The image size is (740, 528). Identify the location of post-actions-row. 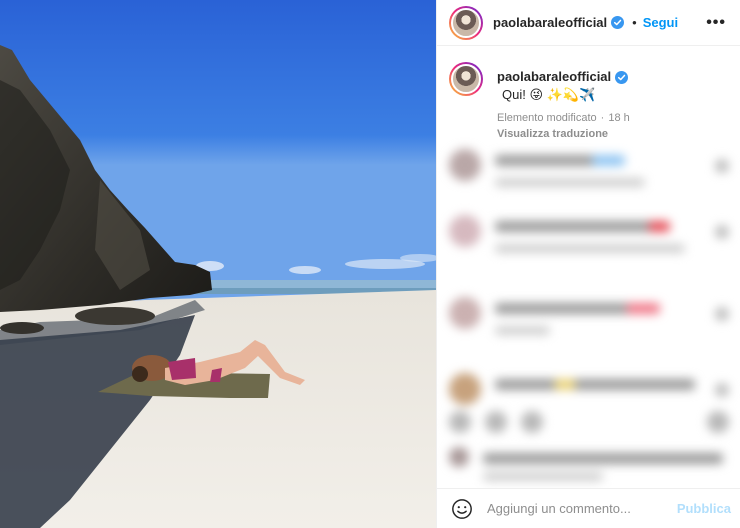
(589, 422).